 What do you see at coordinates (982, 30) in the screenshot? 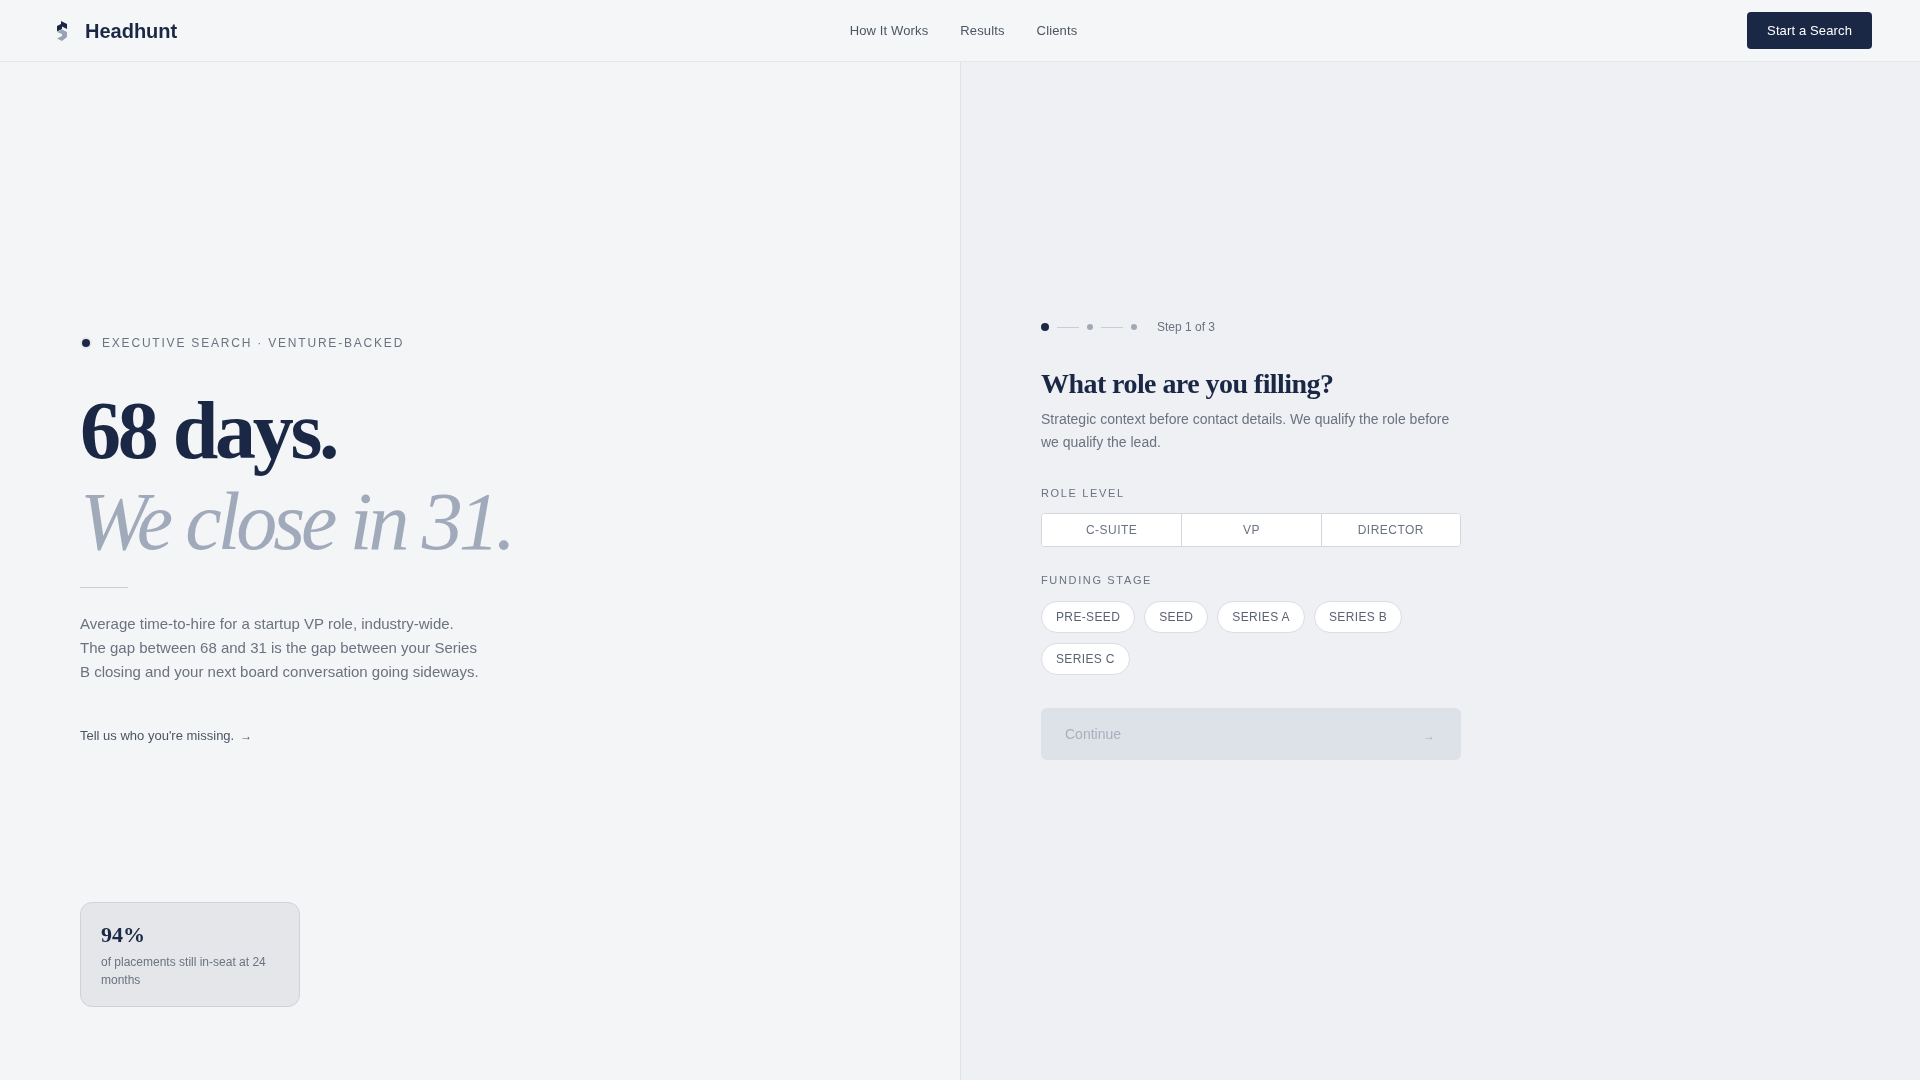
I see `nav-link: Results` at bounding box center [982, 30].